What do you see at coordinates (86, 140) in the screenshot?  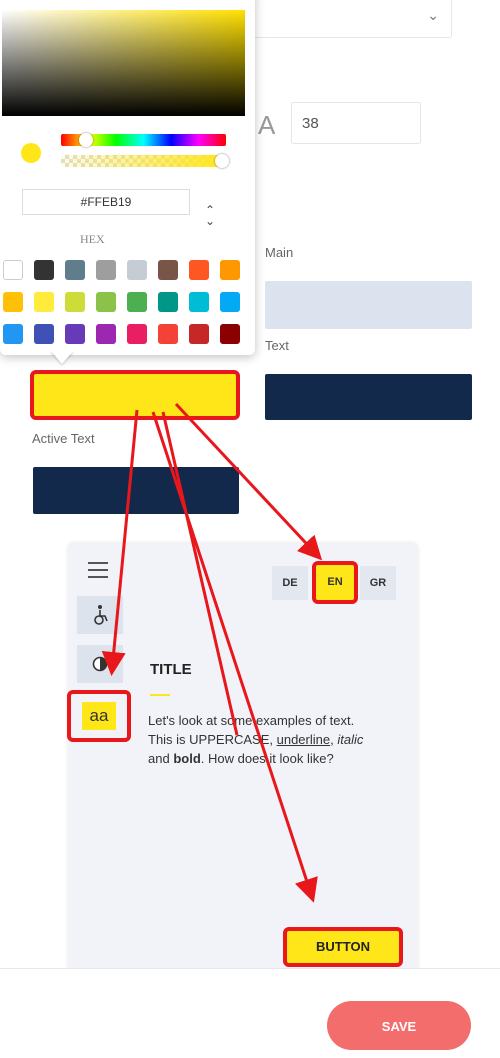 I see `hue-slider-handle` at bounding box center [86, 140].